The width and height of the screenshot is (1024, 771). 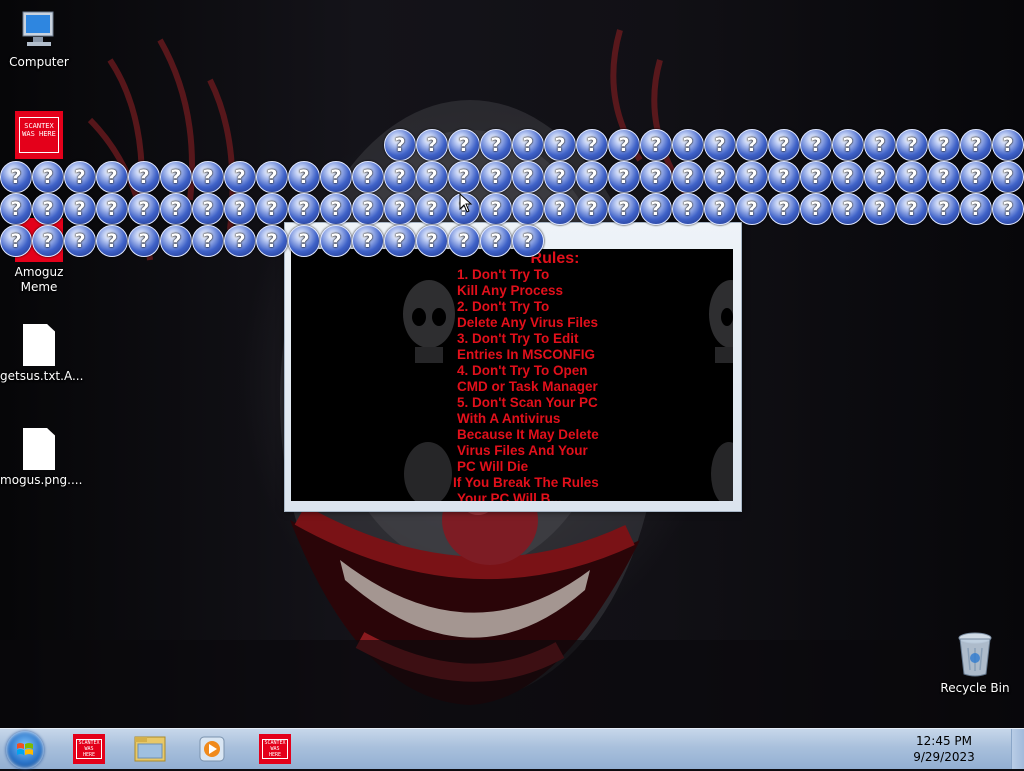 What do you see at coordinates (527, 386) in the screenshot?
I see `rules-line: CMD or Task Manager` at bounding box center [527, 386].